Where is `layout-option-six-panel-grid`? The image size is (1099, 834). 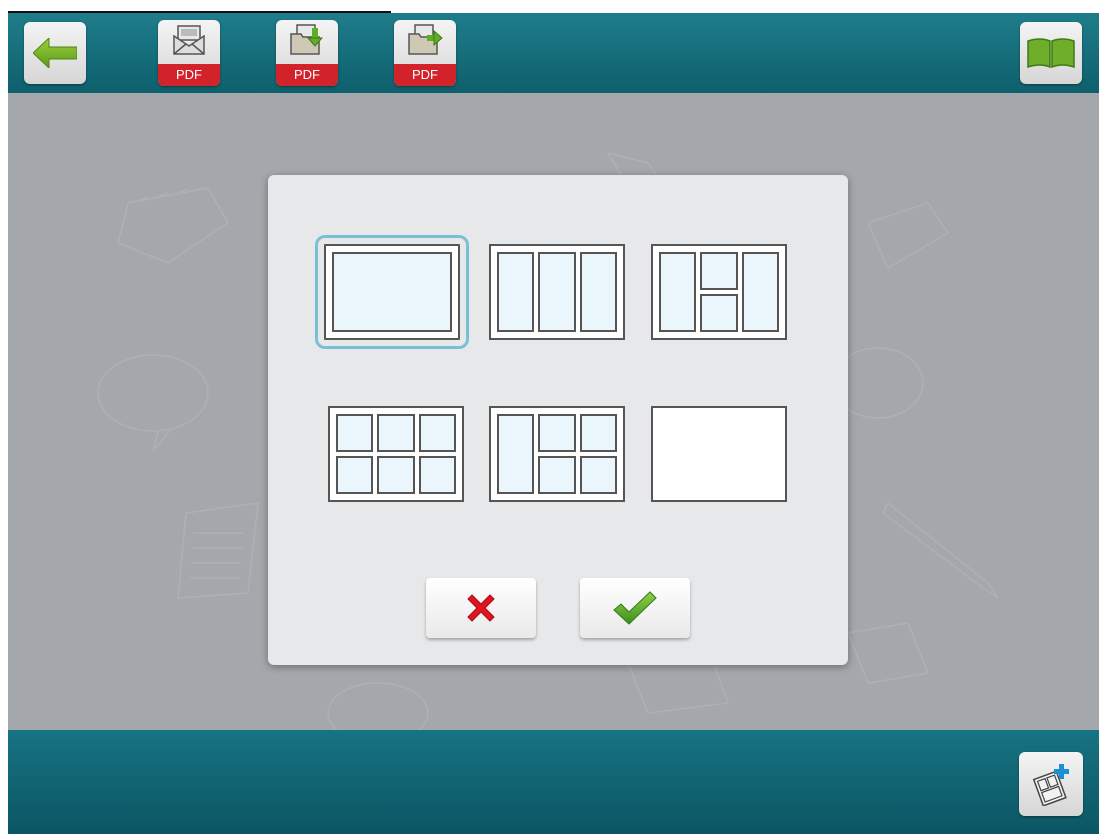
layout-option-six-panel-grid is located at coordinates (396, 454).